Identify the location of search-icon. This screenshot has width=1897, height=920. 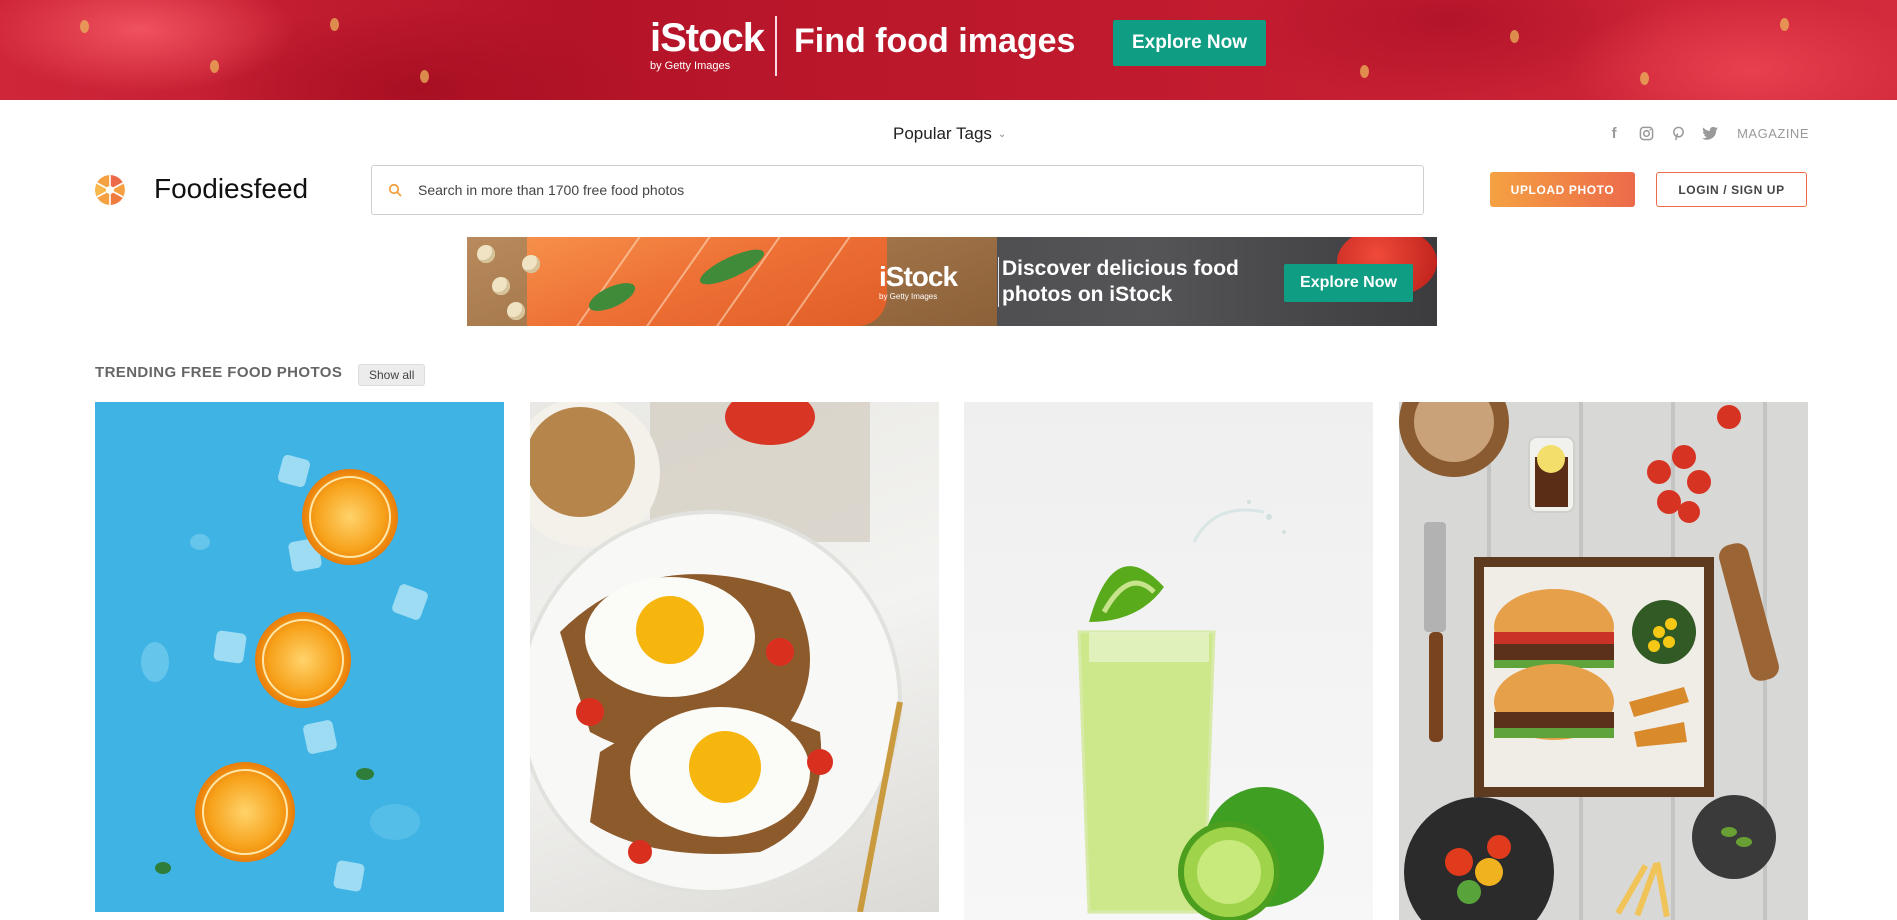
(395, 190).